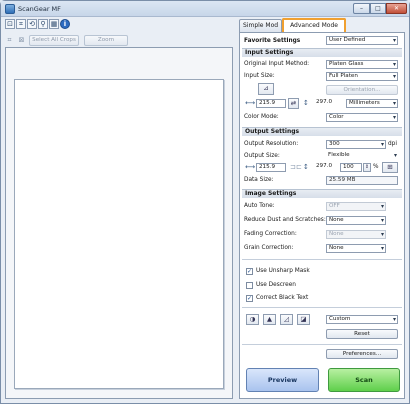  What do you see at coordinates (327, 167) in the screenshot?
I see `output-height-field: 297.0` at bounding box center [327, 167].